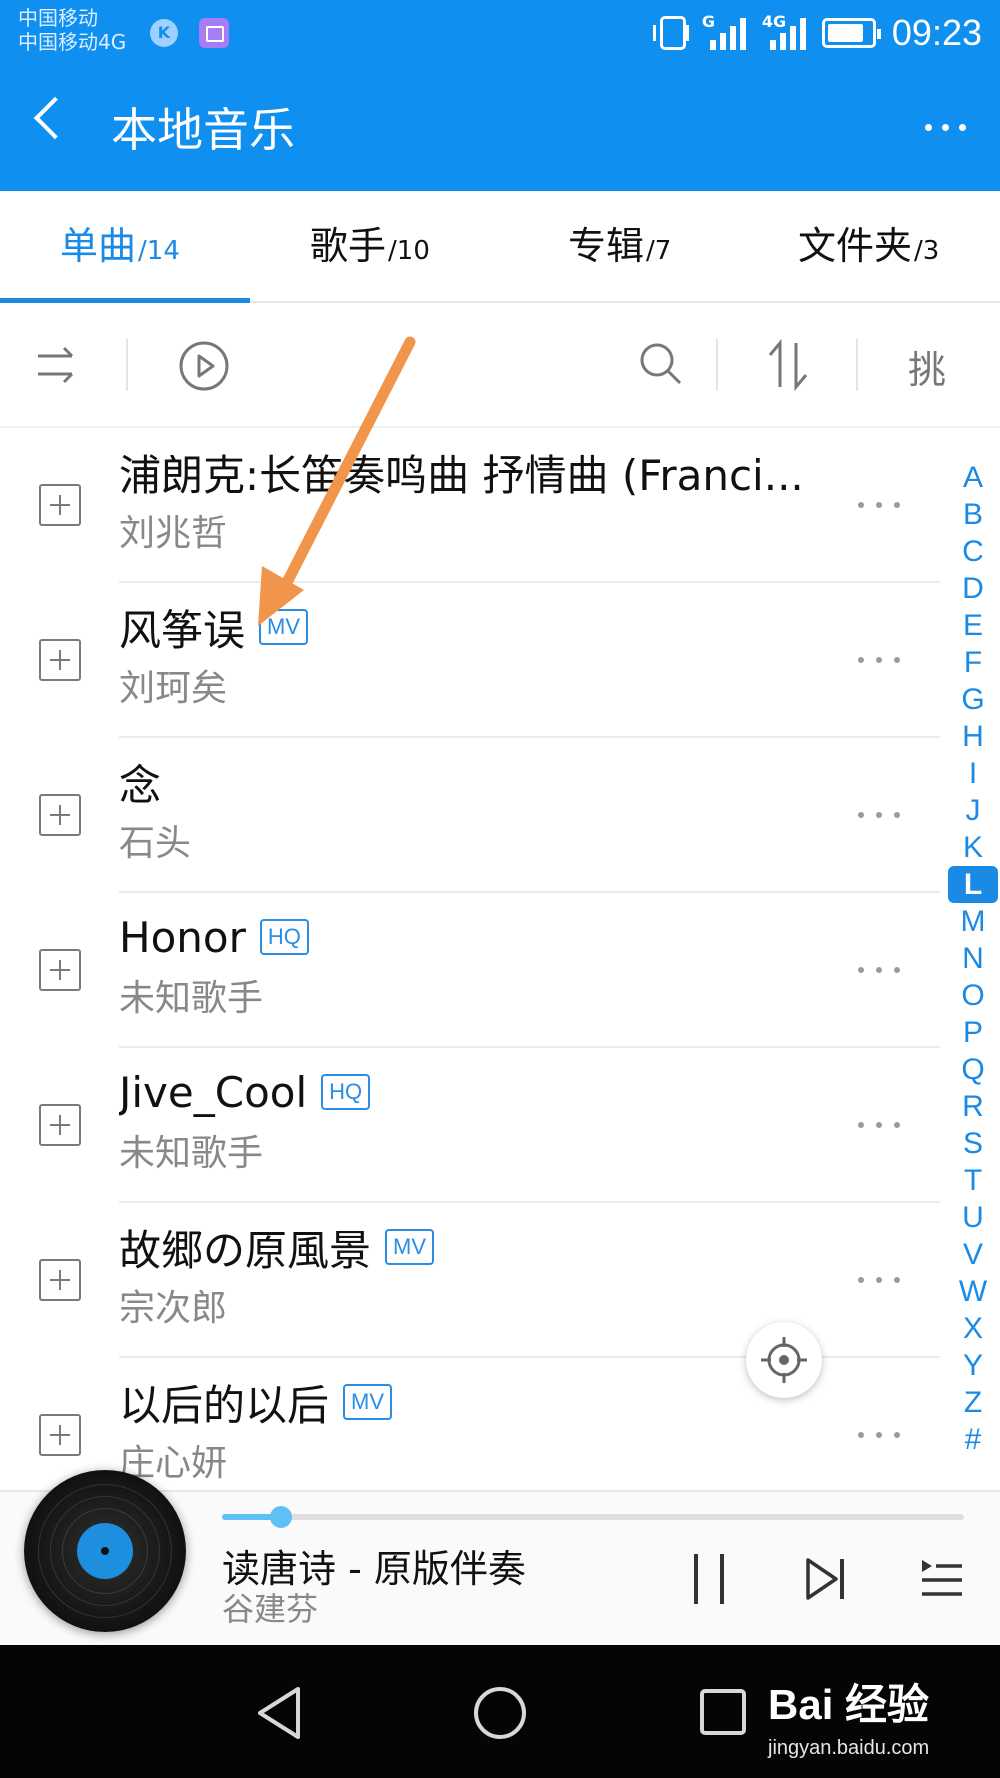 Image resolution: width=1000 pixels, height=1778 pixels. I want to click on battery-icon, so click(851, 33).